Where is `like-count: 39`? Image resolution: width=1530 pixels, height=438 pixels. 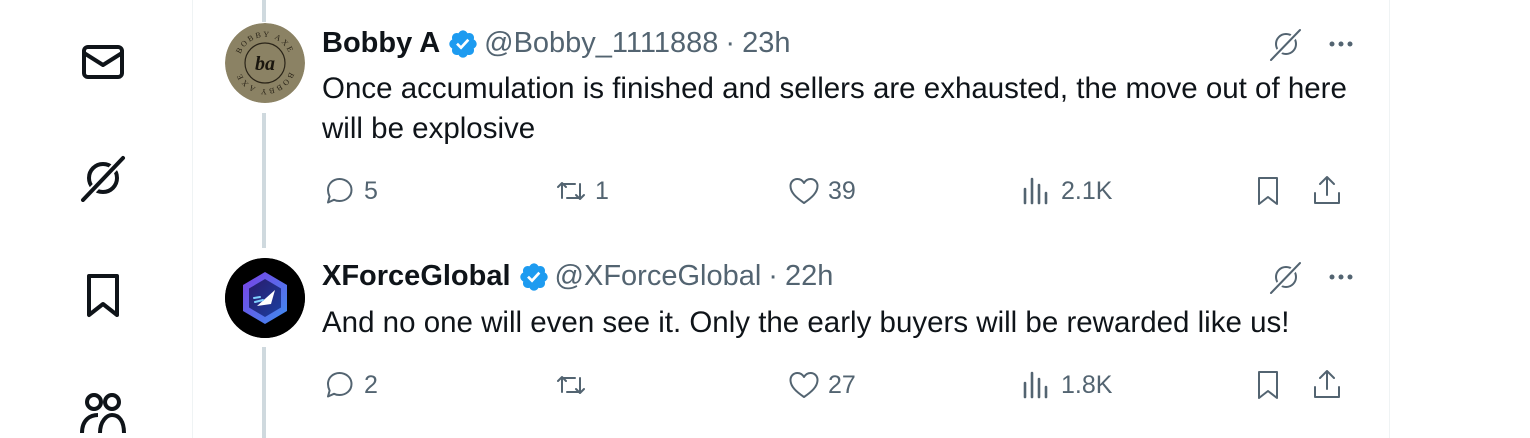
like-count: 39 is located at coordinates (842, 190).